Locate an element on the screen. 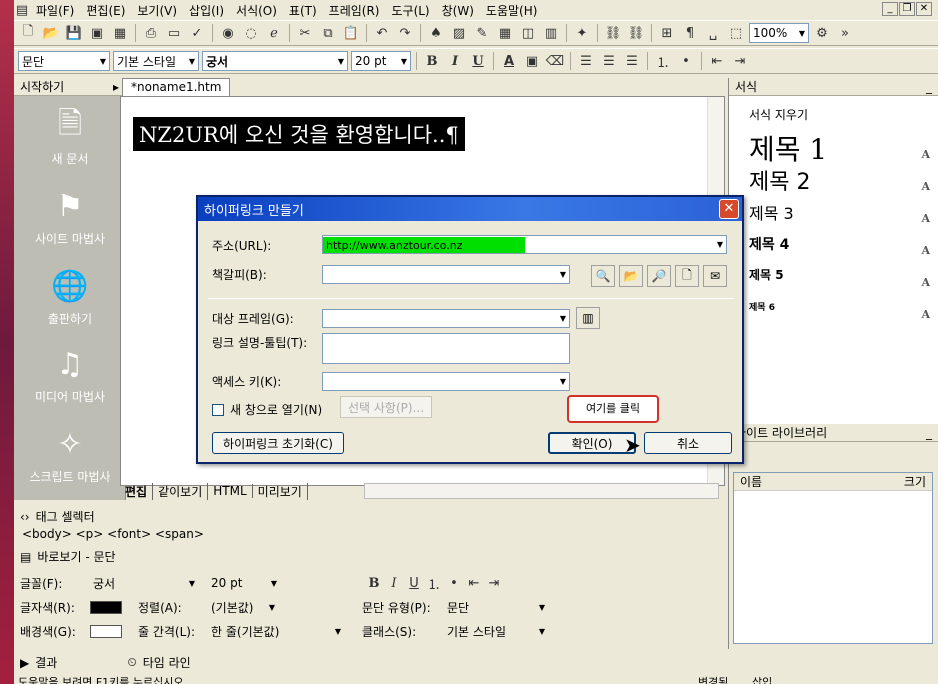 Image resolution: width=938 pixels, height=684 pixels. underline-icon: U is located at coordinates (478, 61).